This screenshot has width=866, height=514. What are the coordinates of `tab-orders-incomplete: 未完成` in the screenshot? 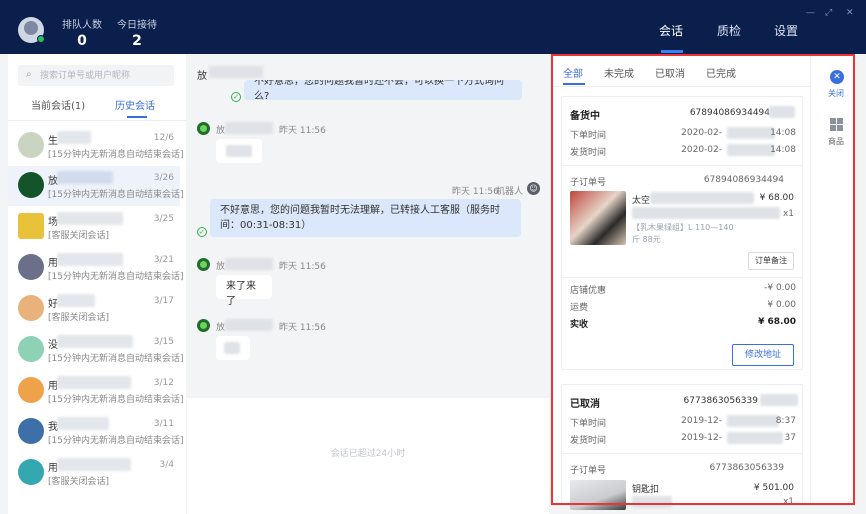 It's located at (619, 72).